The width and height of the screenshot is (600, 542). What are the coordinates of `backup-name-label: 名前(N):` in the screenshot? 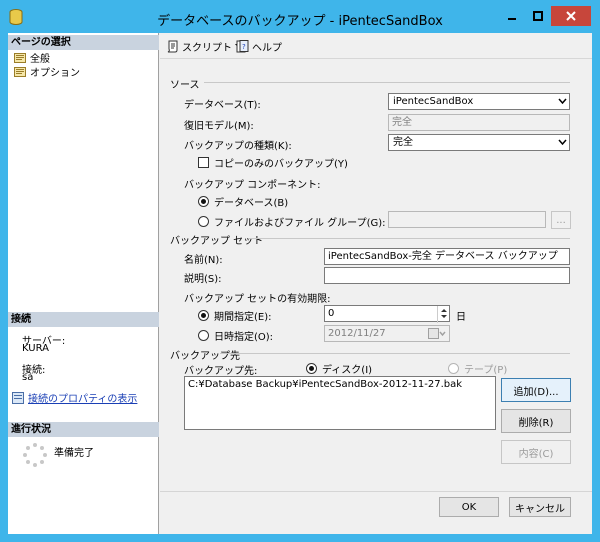 It's located at (203, 260).